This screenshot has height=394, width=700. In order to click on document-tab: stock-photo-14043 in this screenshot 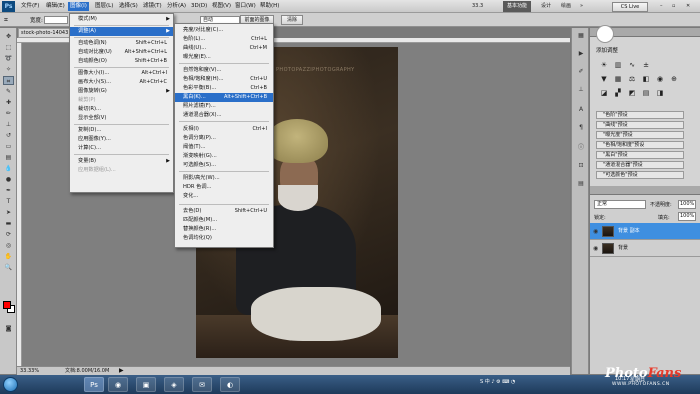, I will do `click(44, 33)`.